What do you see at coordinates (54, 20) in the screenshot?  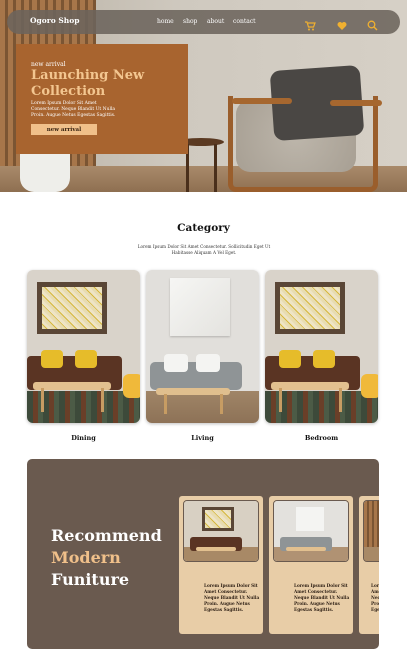 I see `brand-logo: Ogoro Shop` at bounding box center [54, 20].